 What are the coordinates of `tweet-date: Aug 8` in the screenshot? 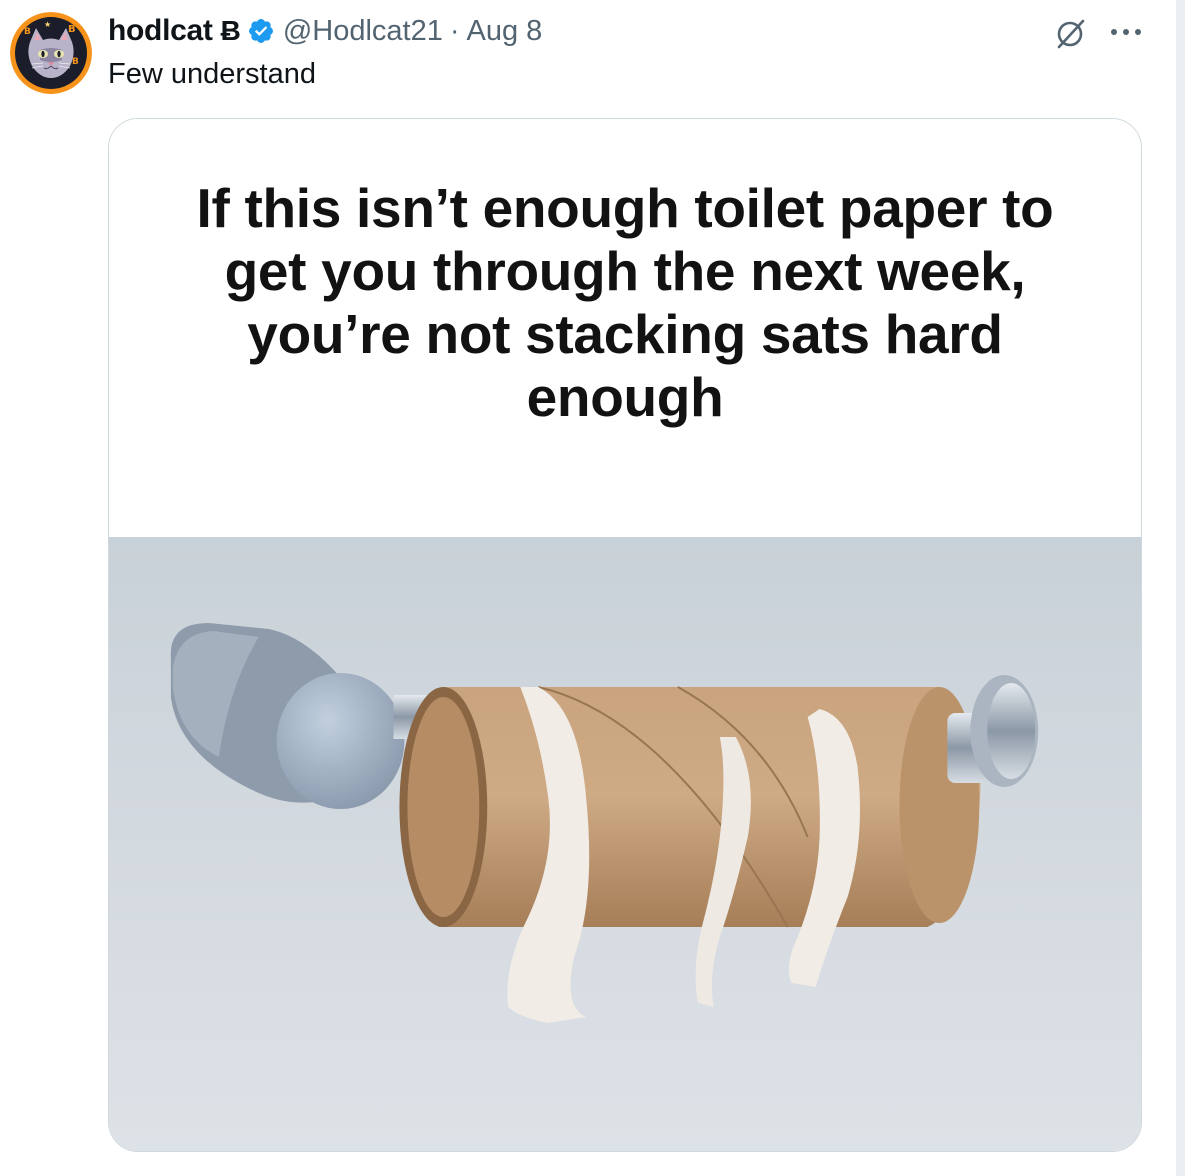 It's located at (505, 31).